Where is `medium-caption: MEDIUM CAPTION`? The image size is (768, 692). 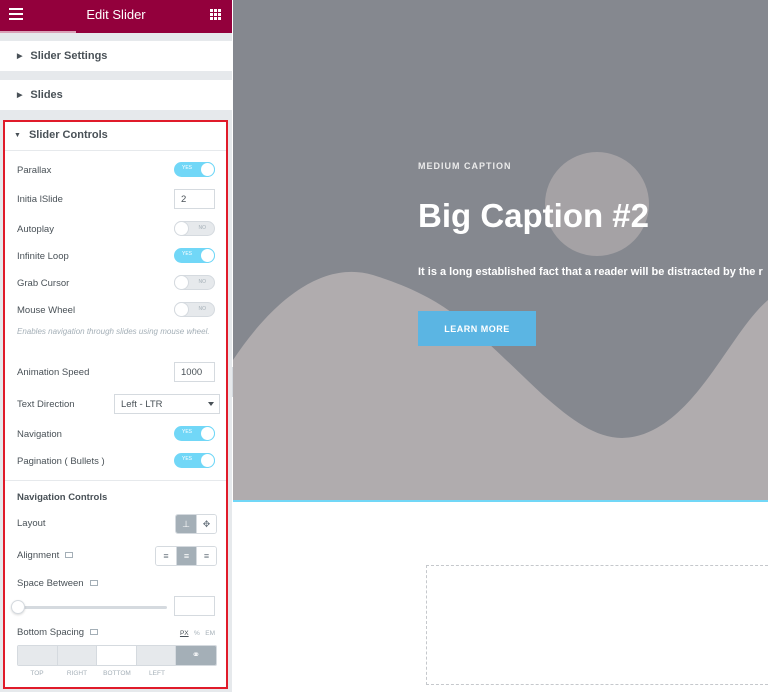
medium-caption: MEDIUM CAPTION is located at coordinates (465, 166).